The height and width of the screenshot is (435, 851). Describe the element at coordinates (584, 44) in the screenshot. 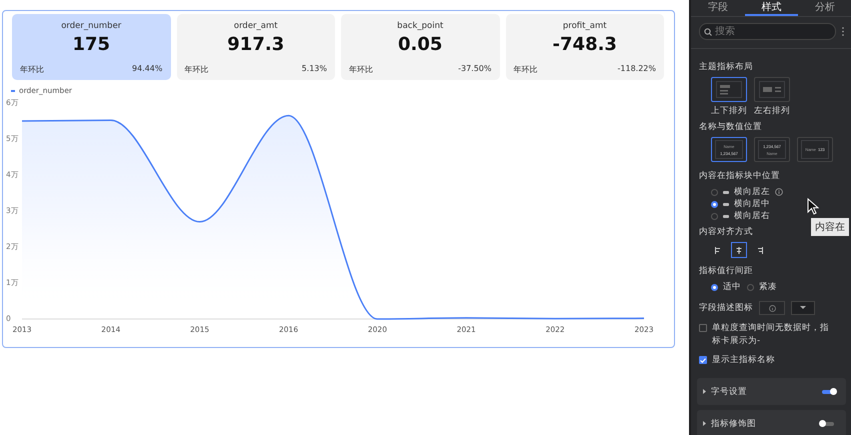

I see `metric-value: -748.3` at that location.